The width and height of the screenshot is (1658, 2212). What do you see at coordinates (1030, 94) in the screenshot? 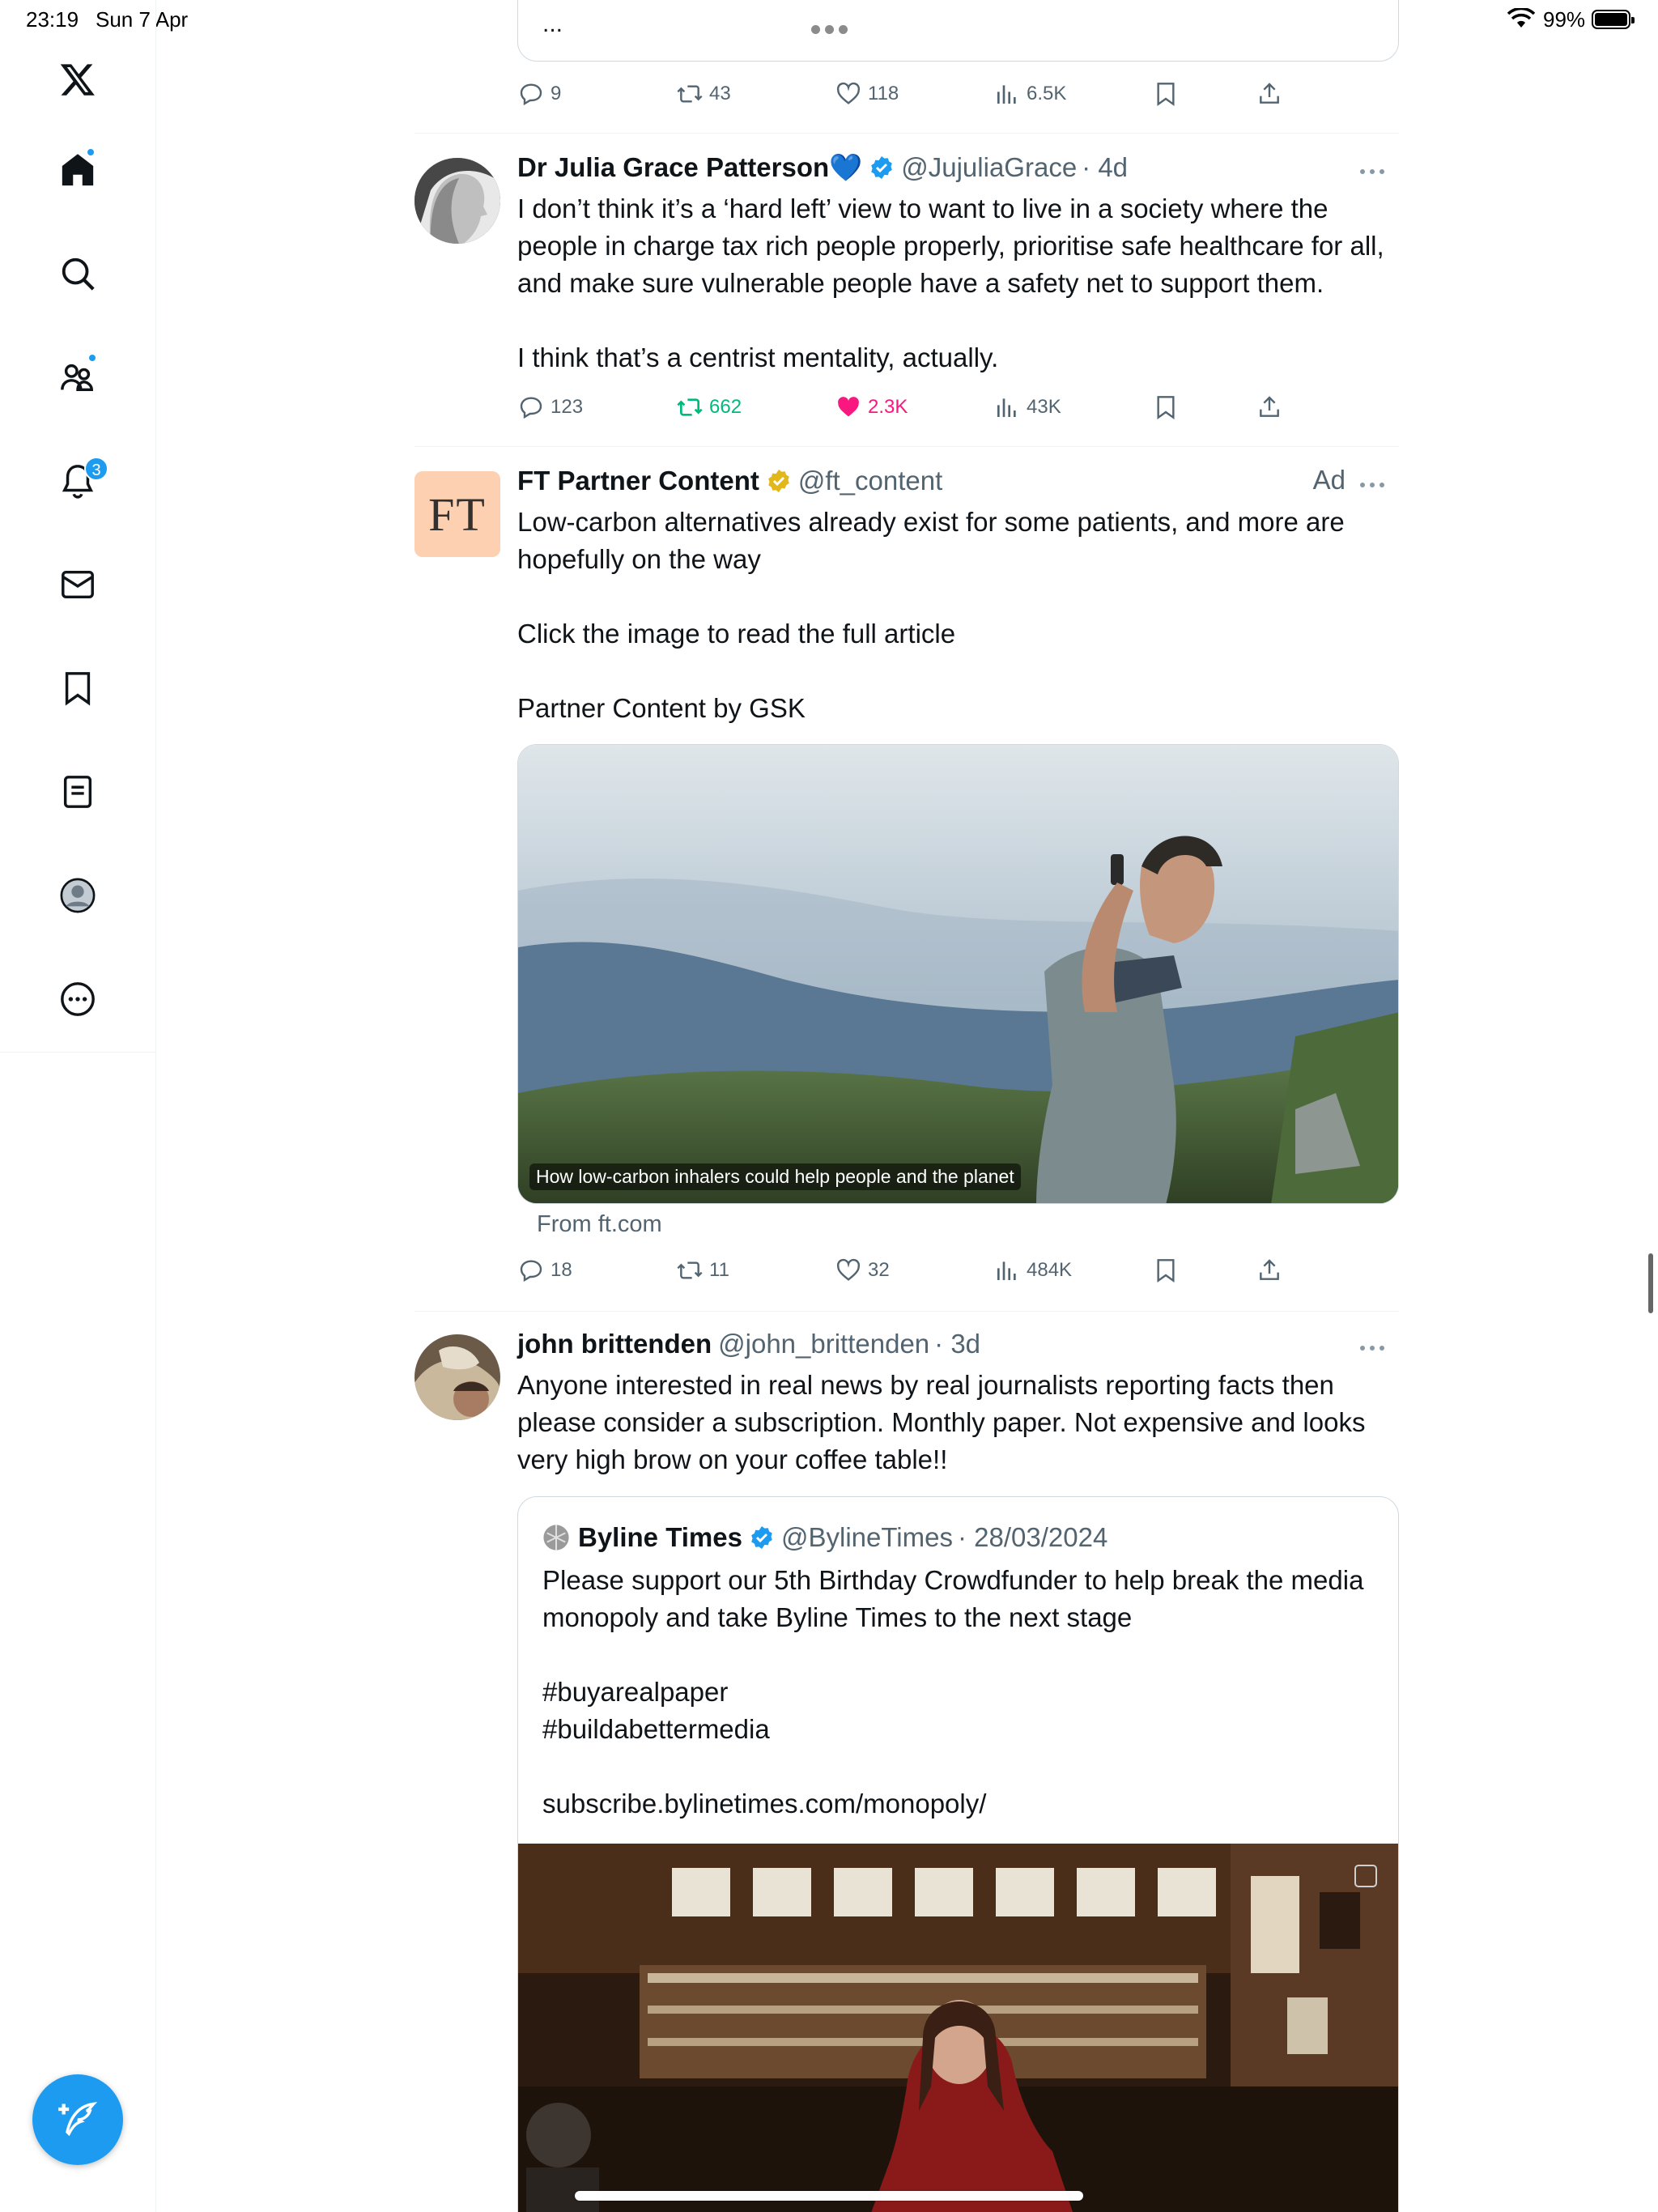
I see `views-button: 6.5K` at bounding box center [1030, 94].